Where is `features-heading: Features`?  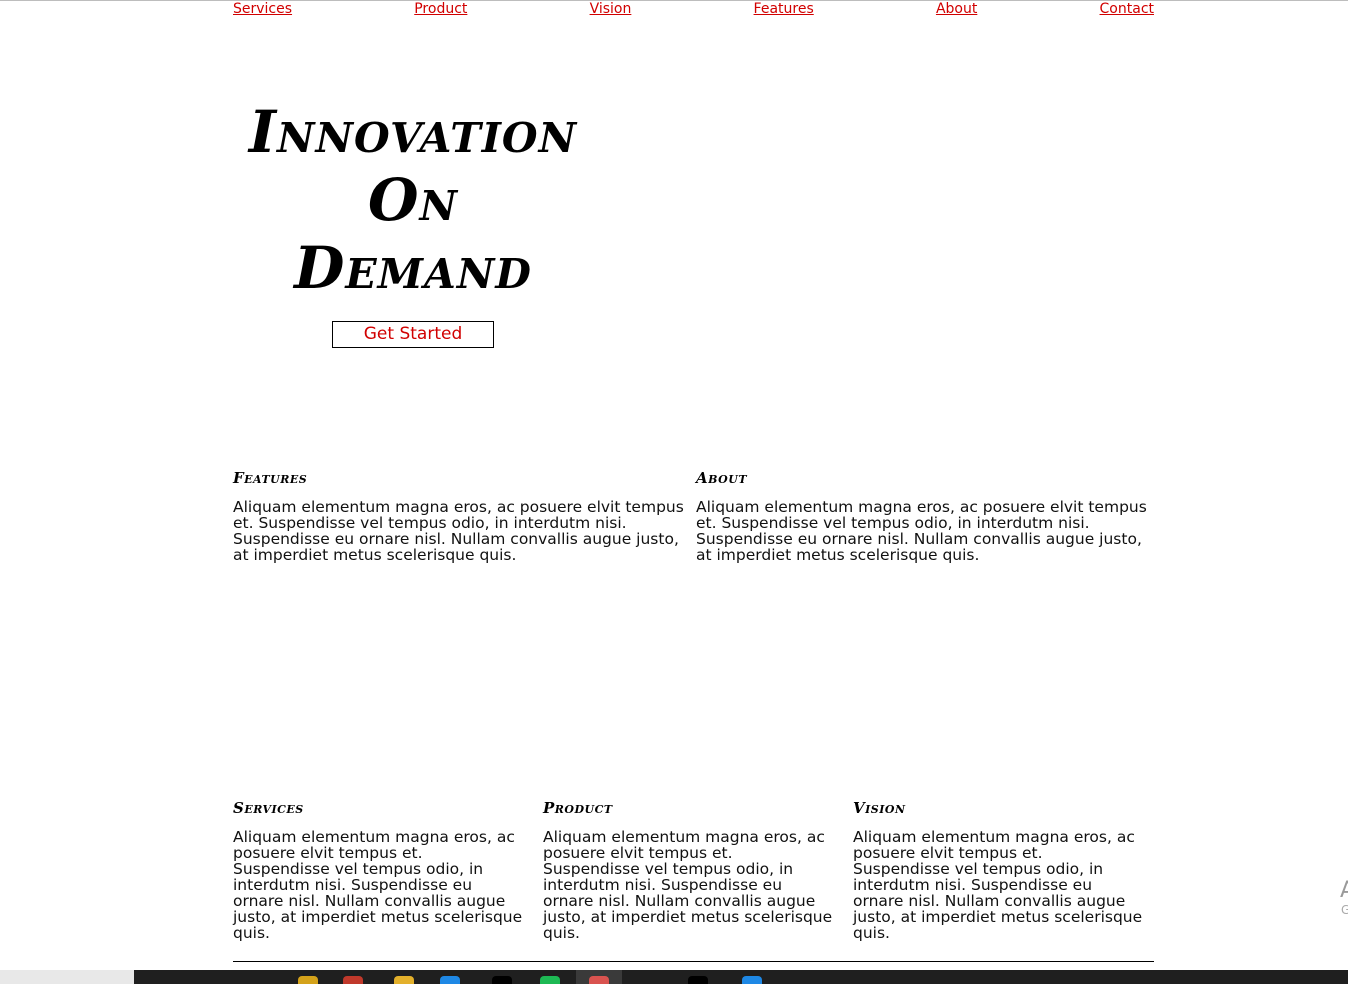 features-heading: Features is located at coordinates (270, 478).